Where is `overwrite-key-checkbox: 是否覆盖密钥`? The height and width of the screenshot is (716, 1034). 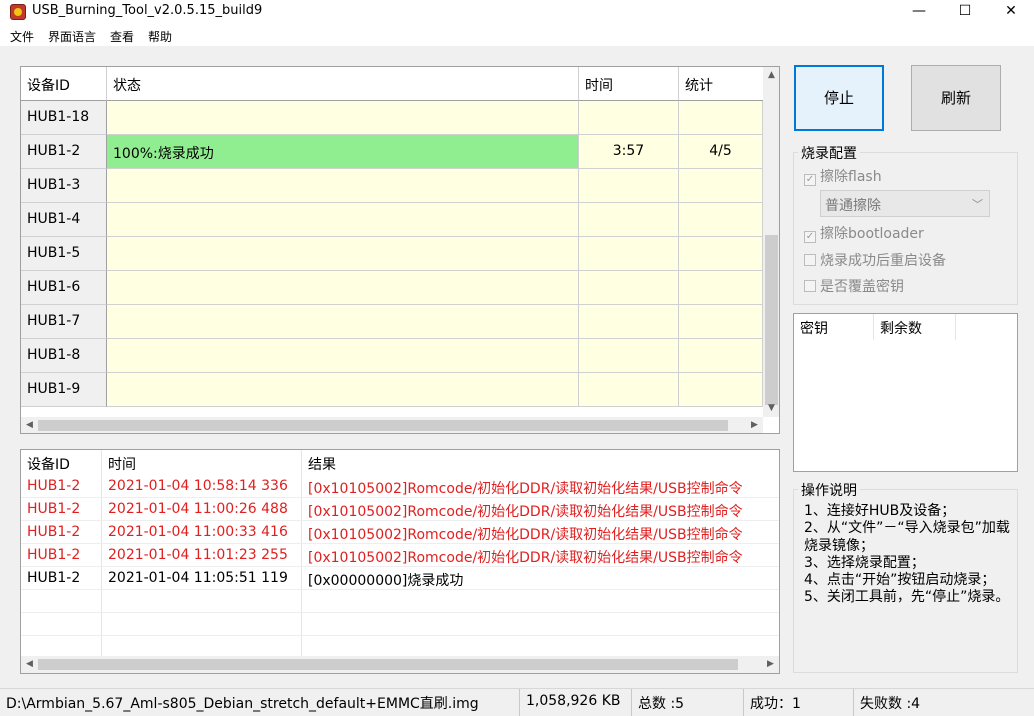
overwrite-key-checkbox: 是否覆盖密钥 is located at coordinates (854, 286).